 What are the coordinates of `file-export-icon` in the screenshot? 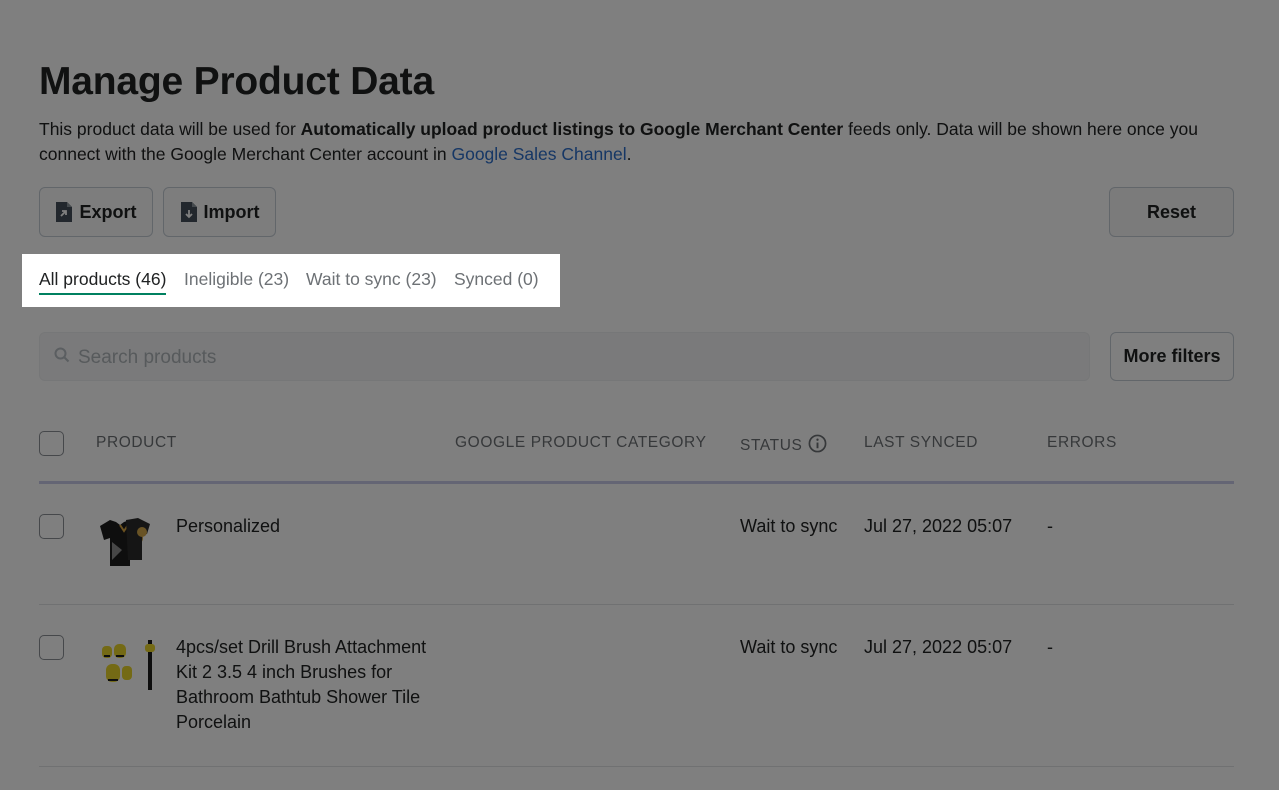 It's located at (64, 212).